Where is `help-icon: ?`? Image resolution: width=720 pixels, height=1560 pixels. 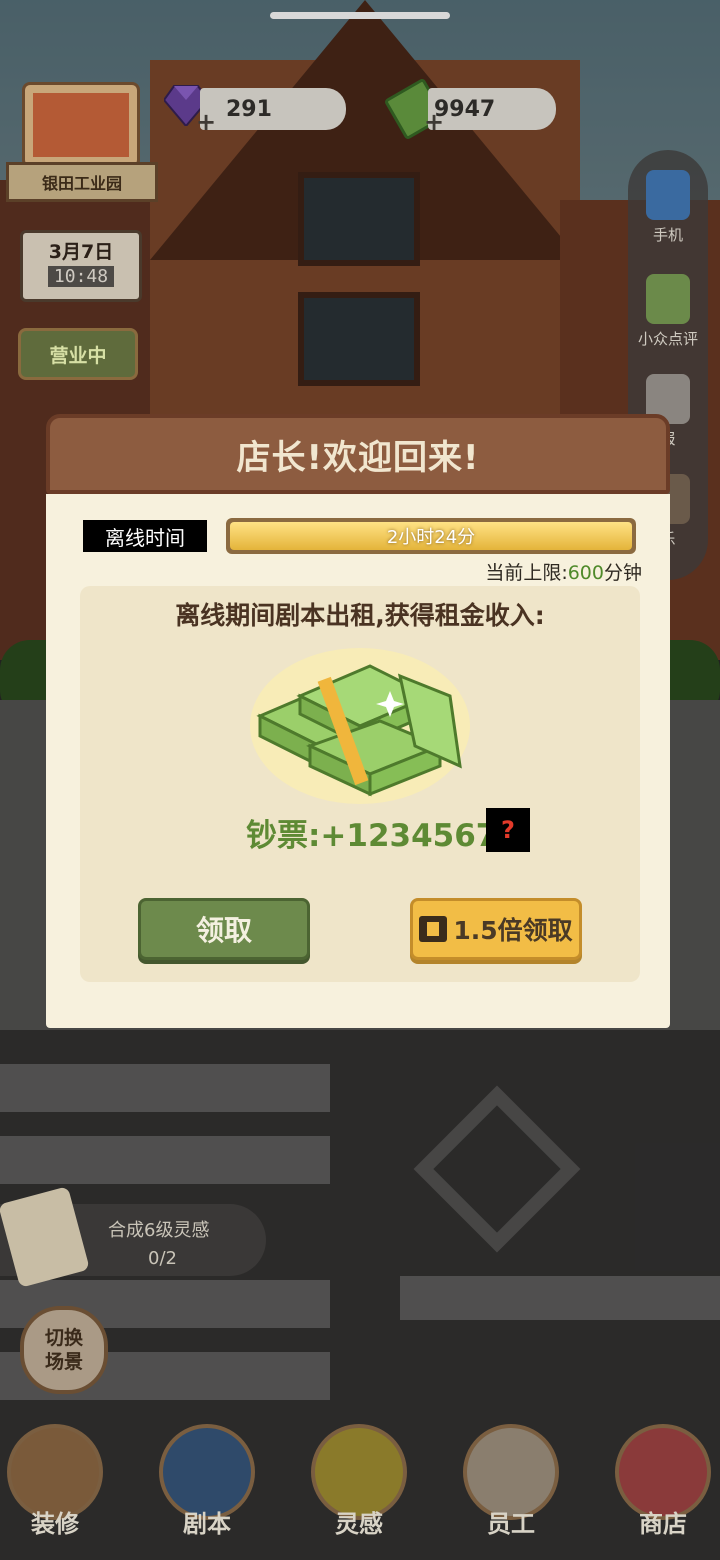 help-icon: ? is located at coordinates (508, 830).